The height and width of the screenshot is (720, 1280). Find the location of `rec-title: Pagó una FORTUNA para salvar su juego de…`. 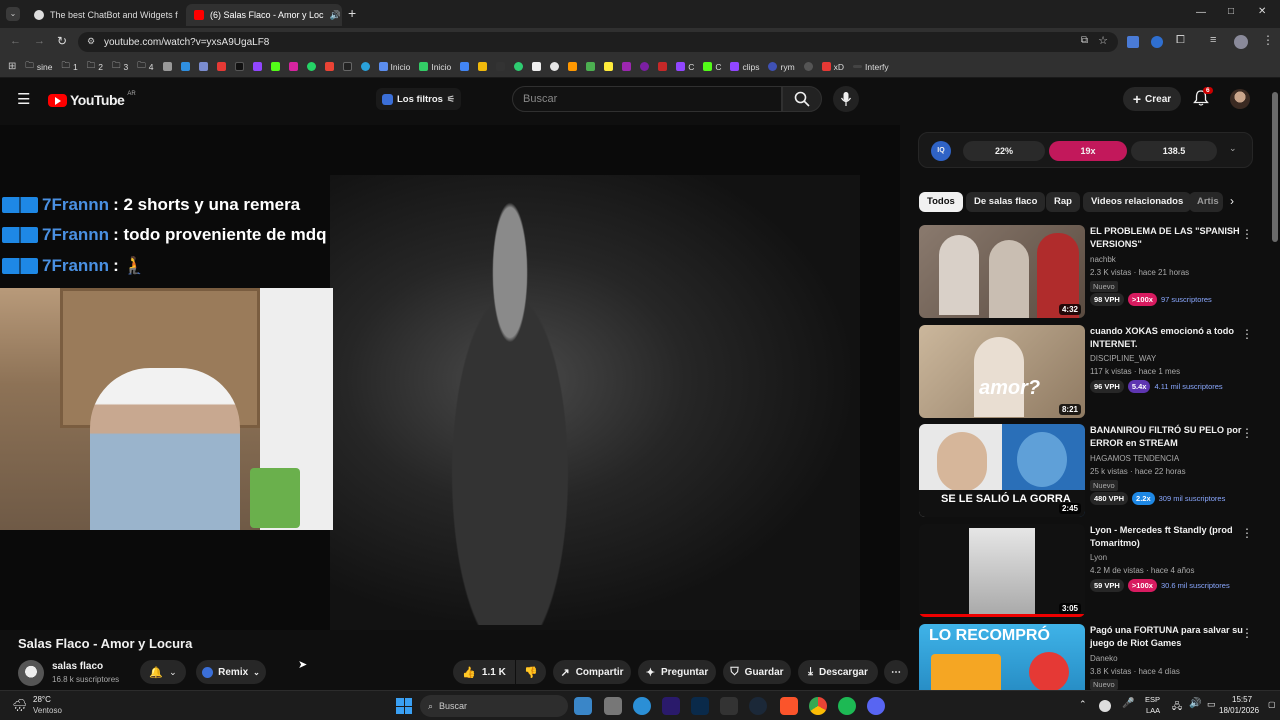

rec-title: Pagó una FORTUNA para salvar su juego de… is located at coordinates (1170, 637).